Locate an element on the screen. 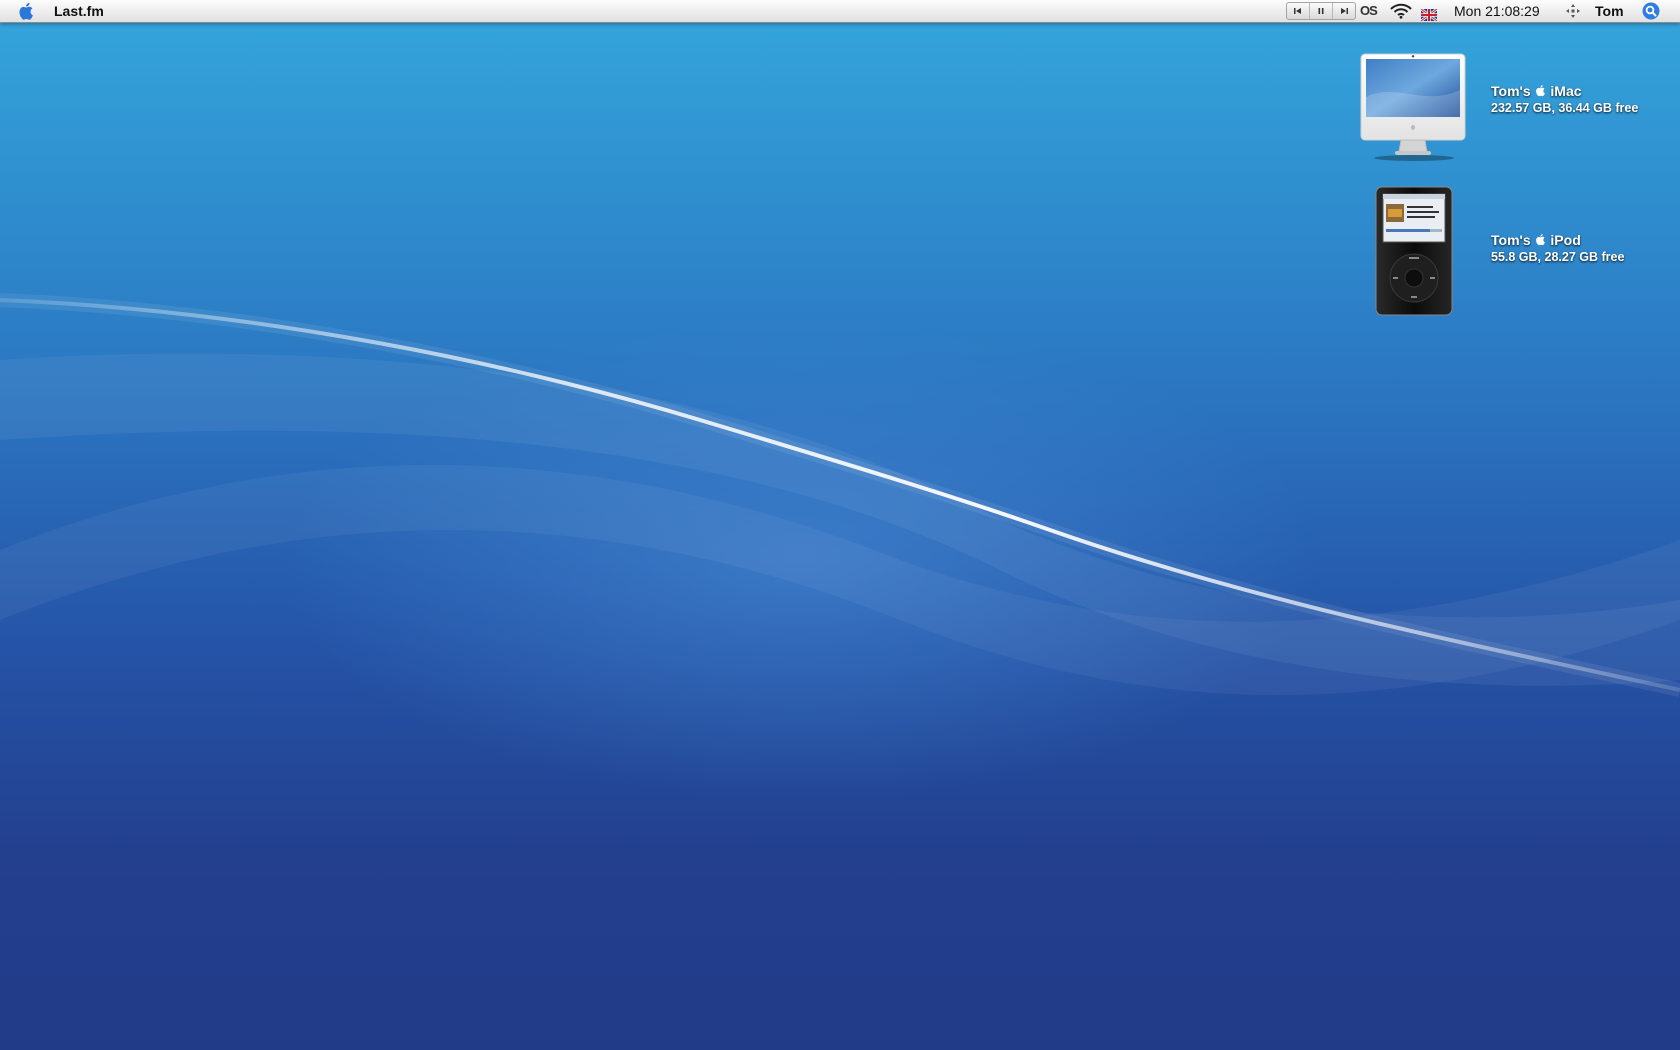  wifi-icon is located at coordinates (1401, 11).